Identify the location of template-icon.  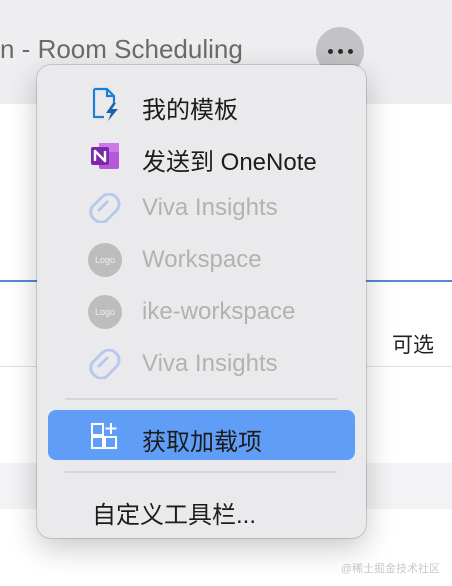
(105, 104).